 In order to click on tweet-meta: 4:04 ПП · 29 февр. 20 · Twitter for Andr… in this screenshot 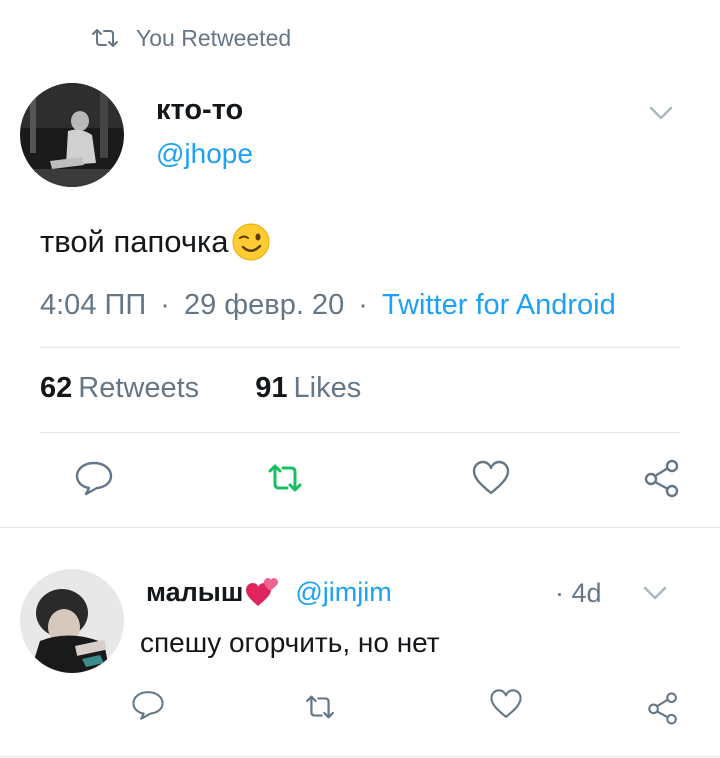, I will do `click(328, 305)`.